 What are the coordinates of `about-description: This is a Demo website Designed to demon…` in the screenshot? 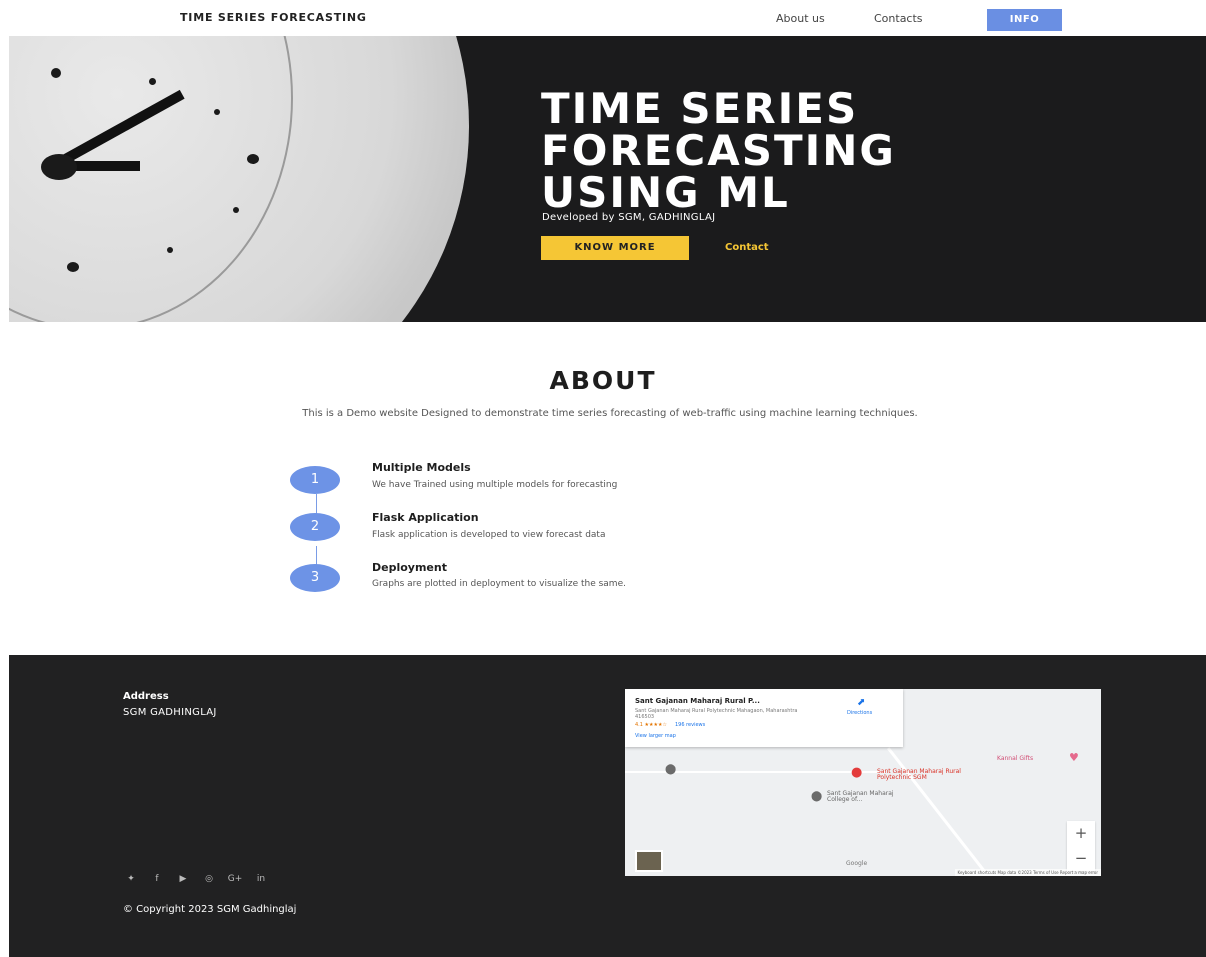 It's located at (610, 413).